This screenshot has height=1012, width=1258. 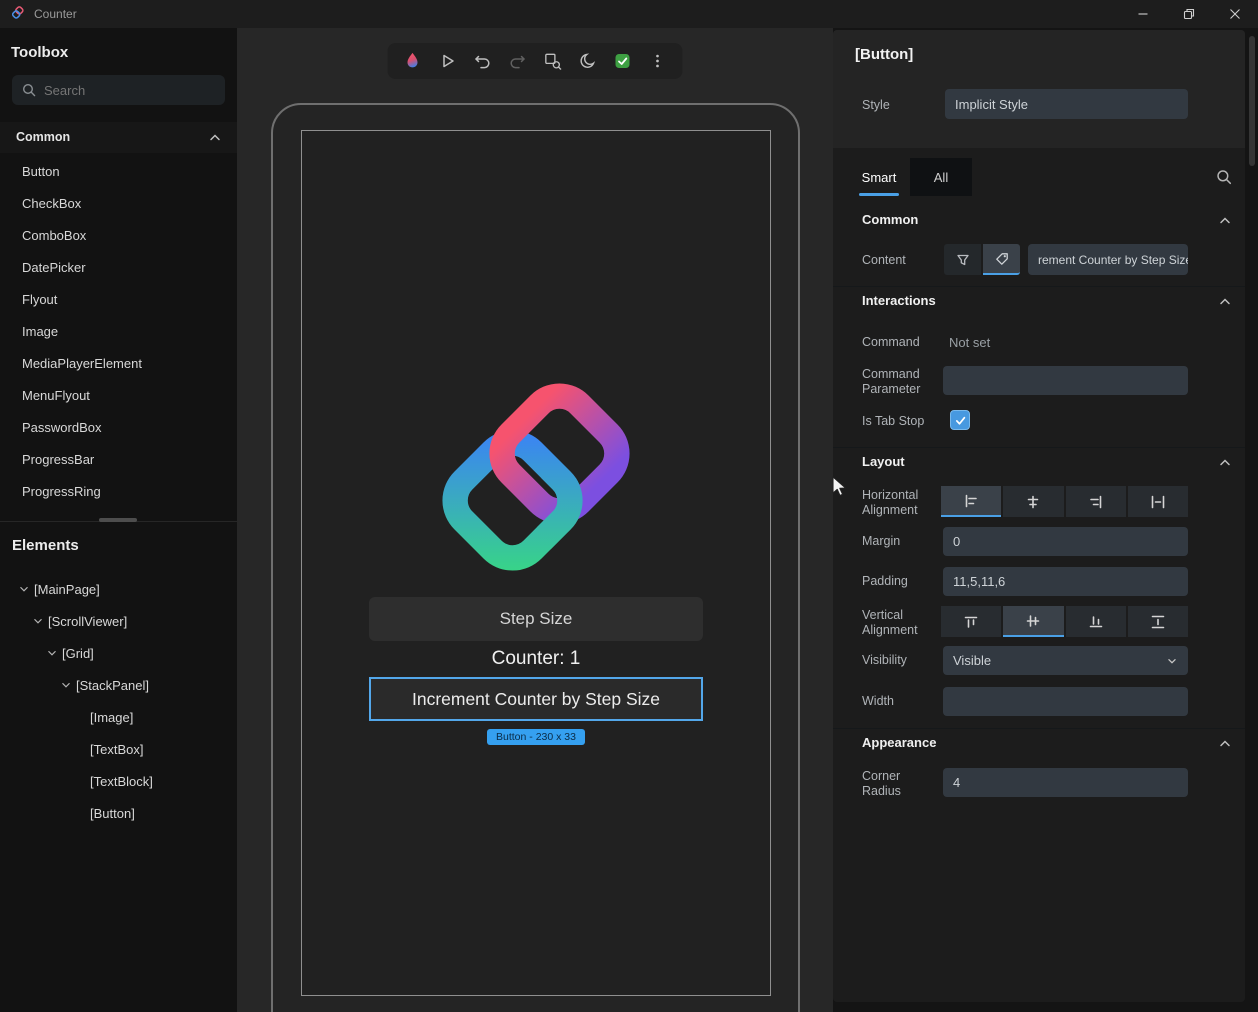 I want to click on toolbox-item-passwordbox: PasswordBox, so click(x=118, y=428).